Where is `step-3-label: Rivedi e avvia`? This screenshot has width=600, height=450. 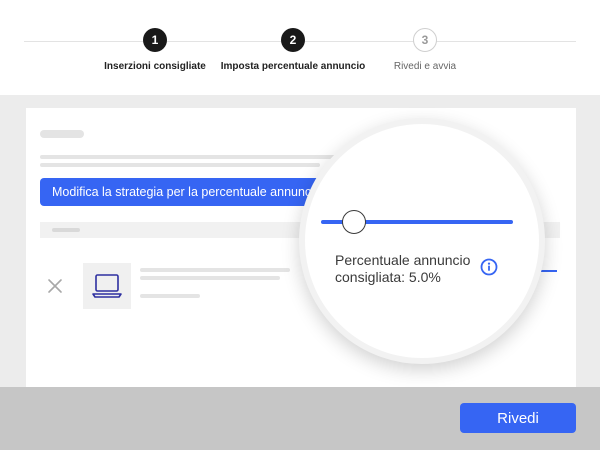 step-3-label: Rivedi e avvia is located at coordinates (425, 66).